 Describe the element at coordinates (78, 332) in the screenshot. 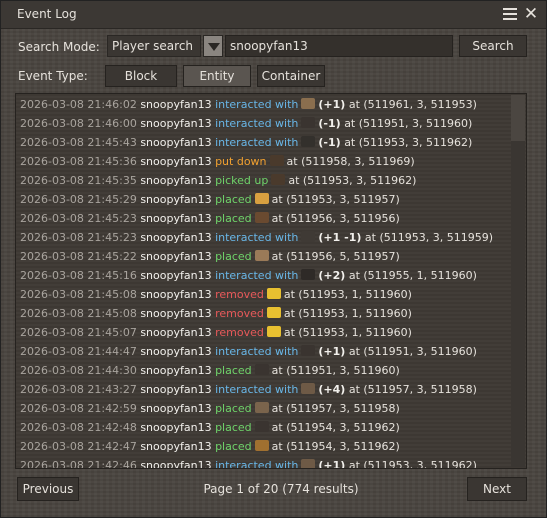

I see `log-timestamp: 2026-03-08 21:45:07` at that location.